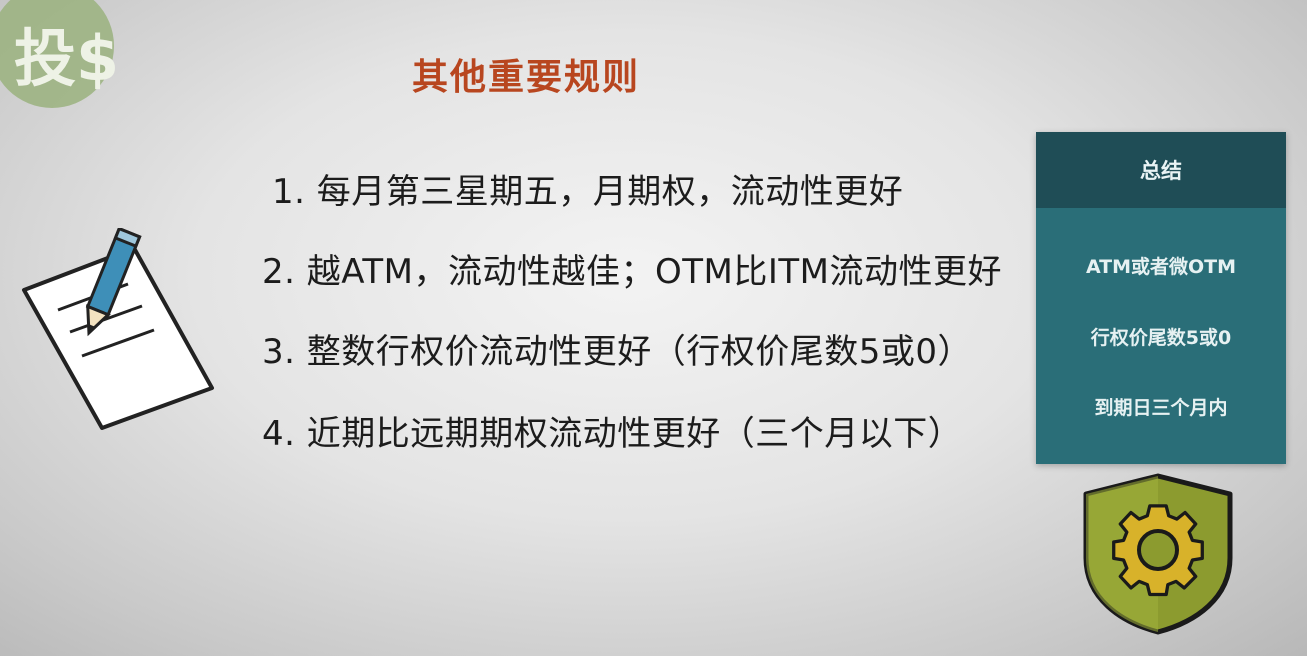 The image size is (1307, 656). I want to click on logo-icon: 投$, so click(59, 56).